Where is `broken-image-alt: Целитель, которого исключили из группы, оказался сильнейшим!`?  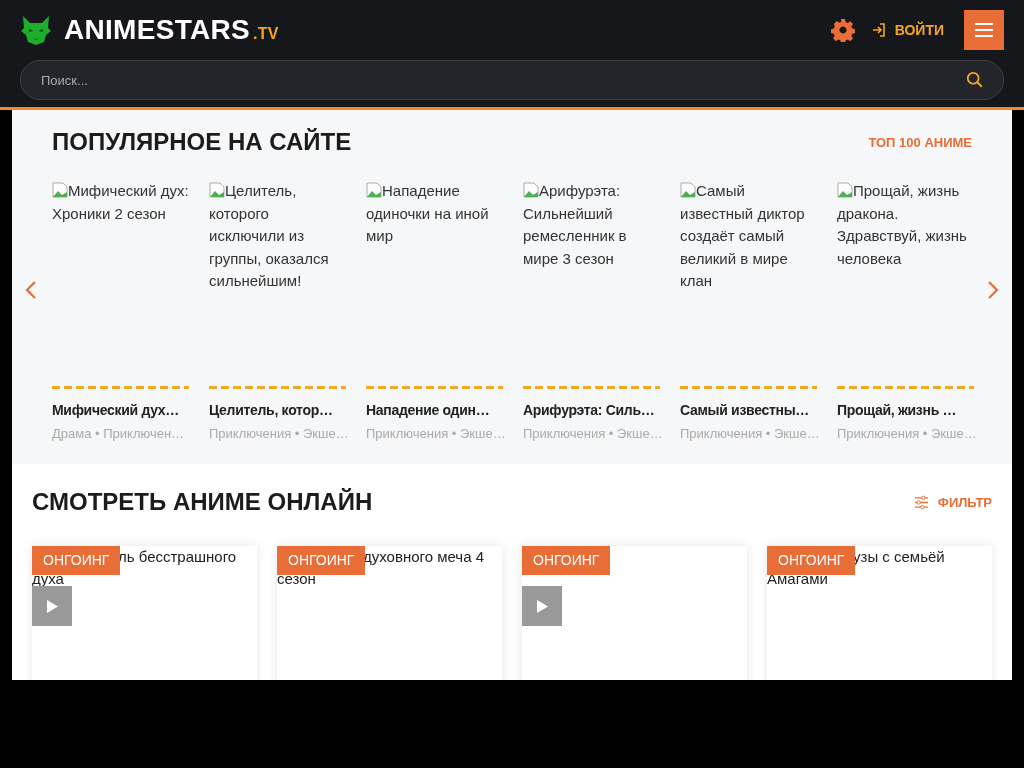
broken-image-alt: Целитель, которого исключили из группы, оказался сильнейшим! is located at coordinates (277, 283).